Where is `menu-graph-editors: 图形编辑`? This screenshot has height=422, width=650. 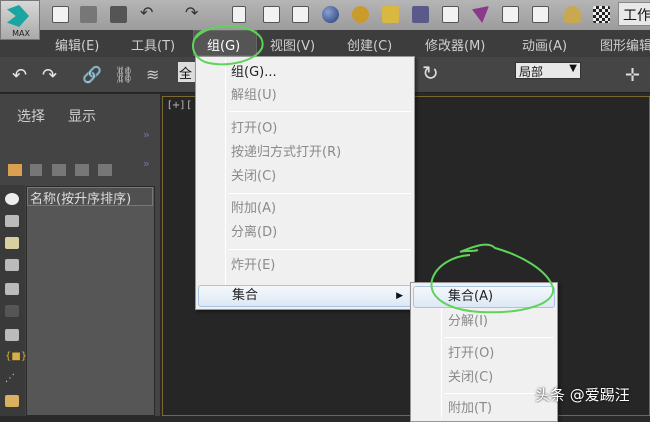
menu-graph-editors: 图形编辑 is located at coordinates (625, 44).